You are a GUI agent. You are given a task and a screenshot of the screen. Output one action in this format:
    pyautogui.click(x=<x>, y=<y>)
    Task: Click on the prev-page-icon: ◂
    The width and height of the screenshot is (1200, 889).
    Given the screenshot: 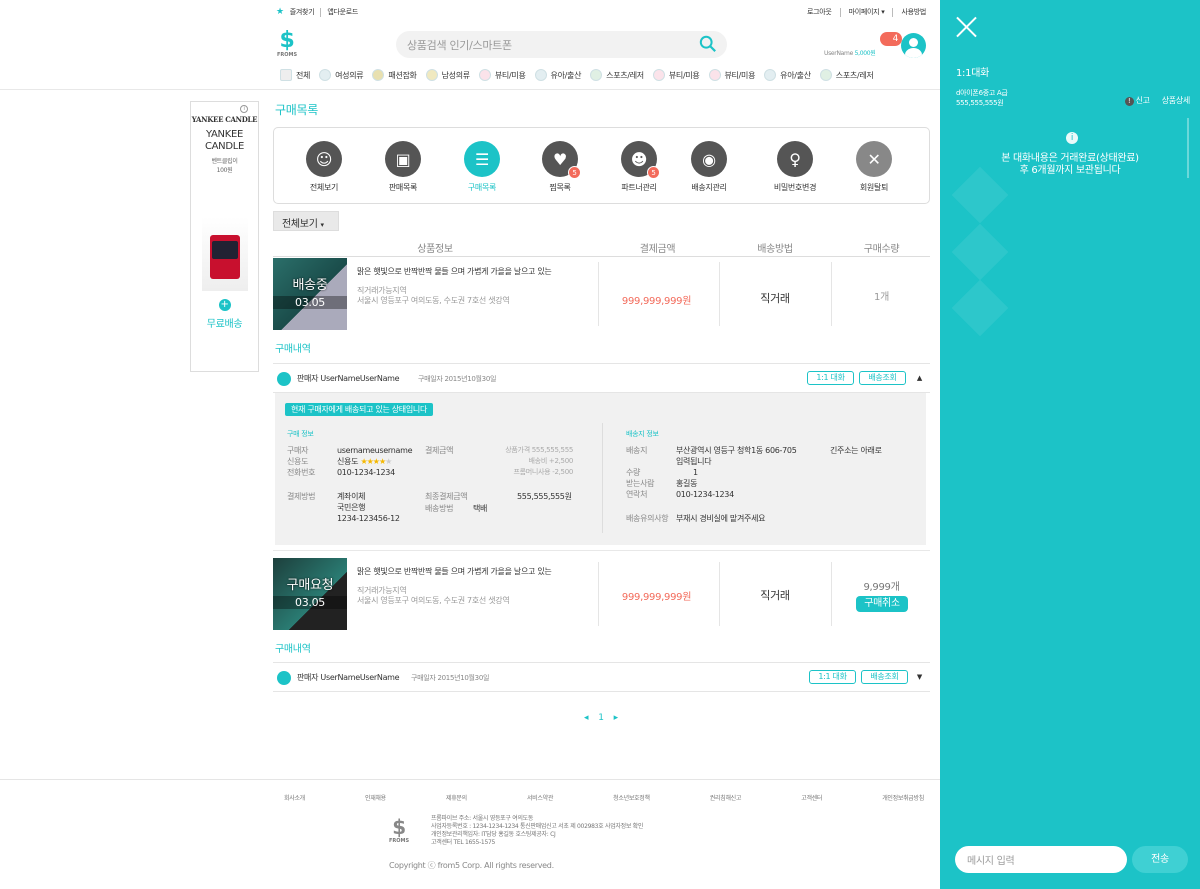 What is the action you would take?
    pyautogui.click(x=586, y=718)
    